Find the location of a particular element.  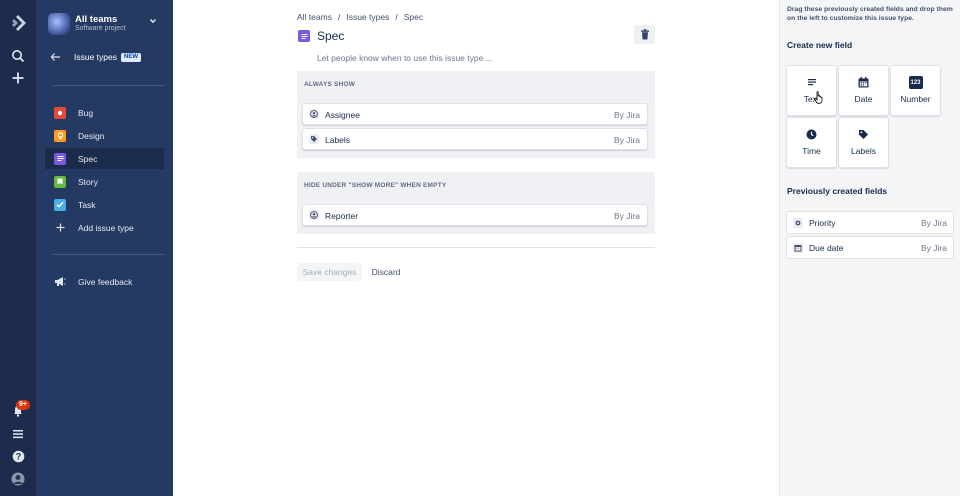

field-name: Assignee is located at coordinates (342, 115).